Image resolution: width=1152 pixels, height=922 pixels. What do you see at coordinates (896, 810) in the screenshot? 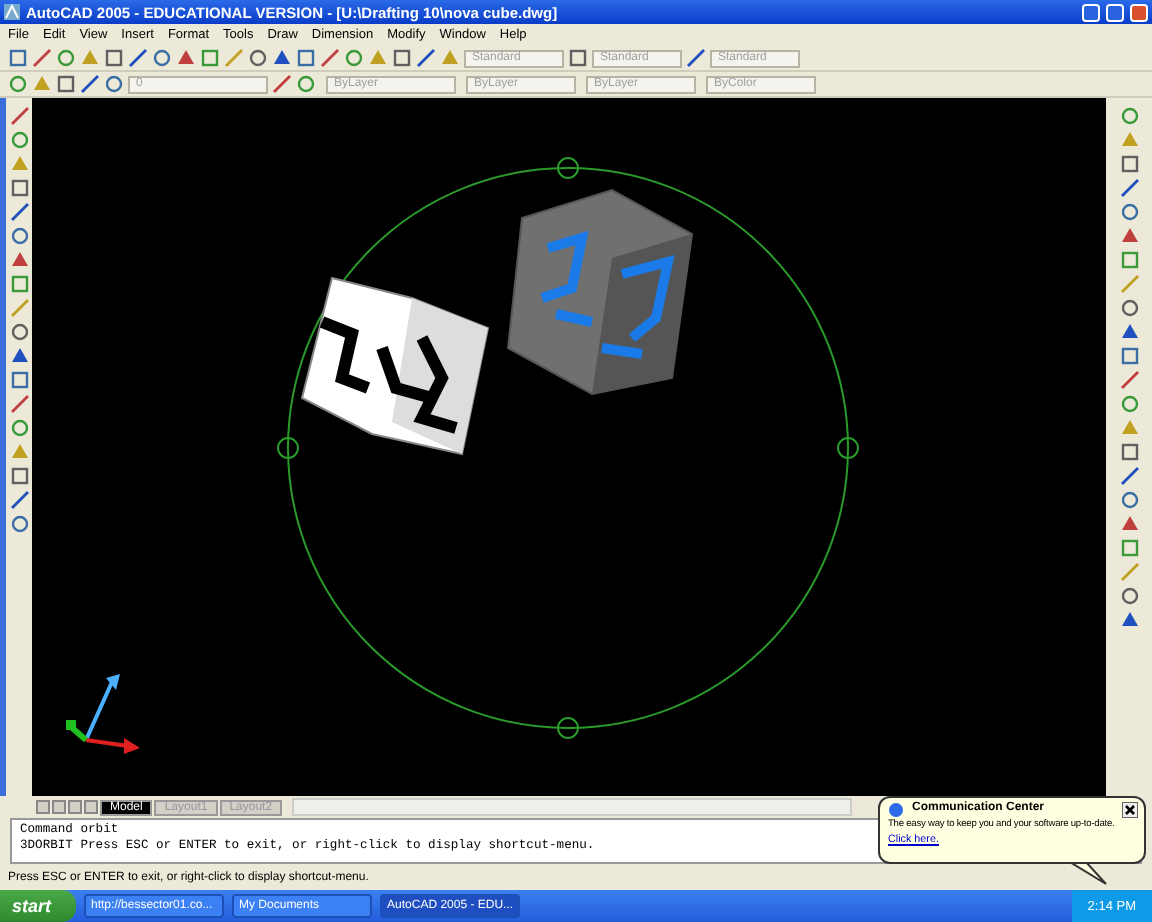
I see `info-icon` at bounding box center [896, 810].